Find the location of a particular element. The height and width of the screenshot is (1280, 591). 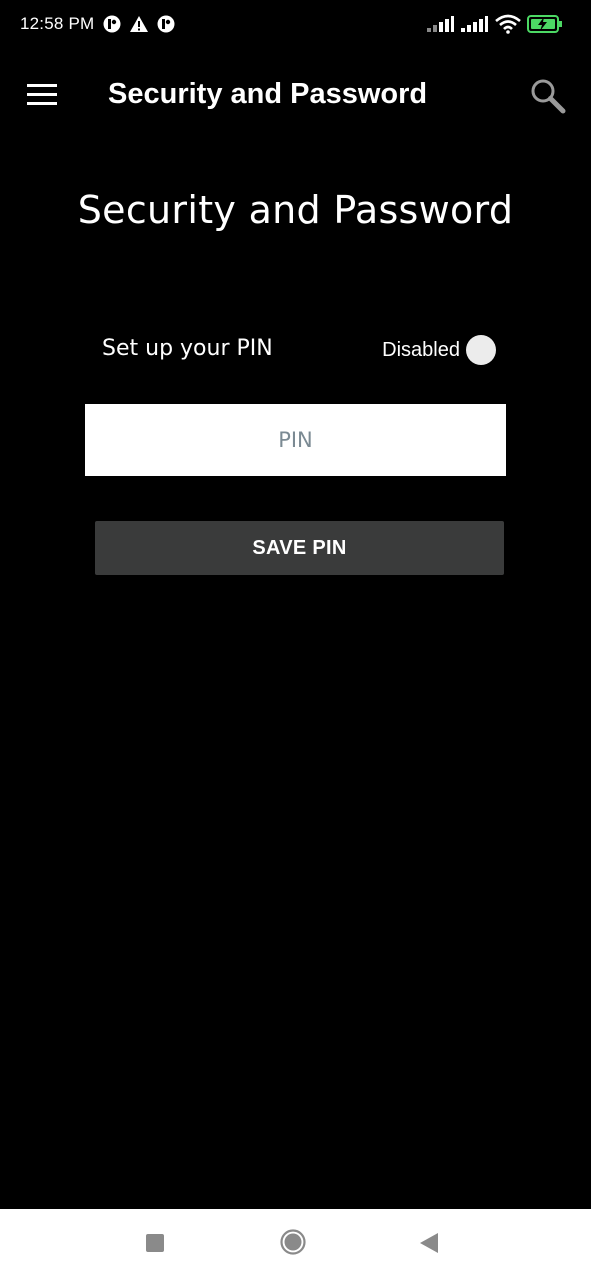

system-nav-bar is located at coordinates (295, 1244).